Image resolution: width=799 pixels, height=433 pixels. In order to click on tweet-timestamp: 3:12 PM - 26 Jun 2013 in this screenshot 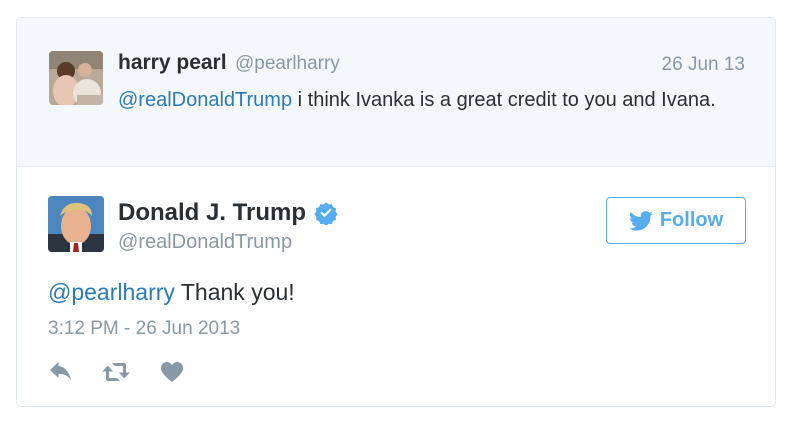, I will do `click(144, 329)`.